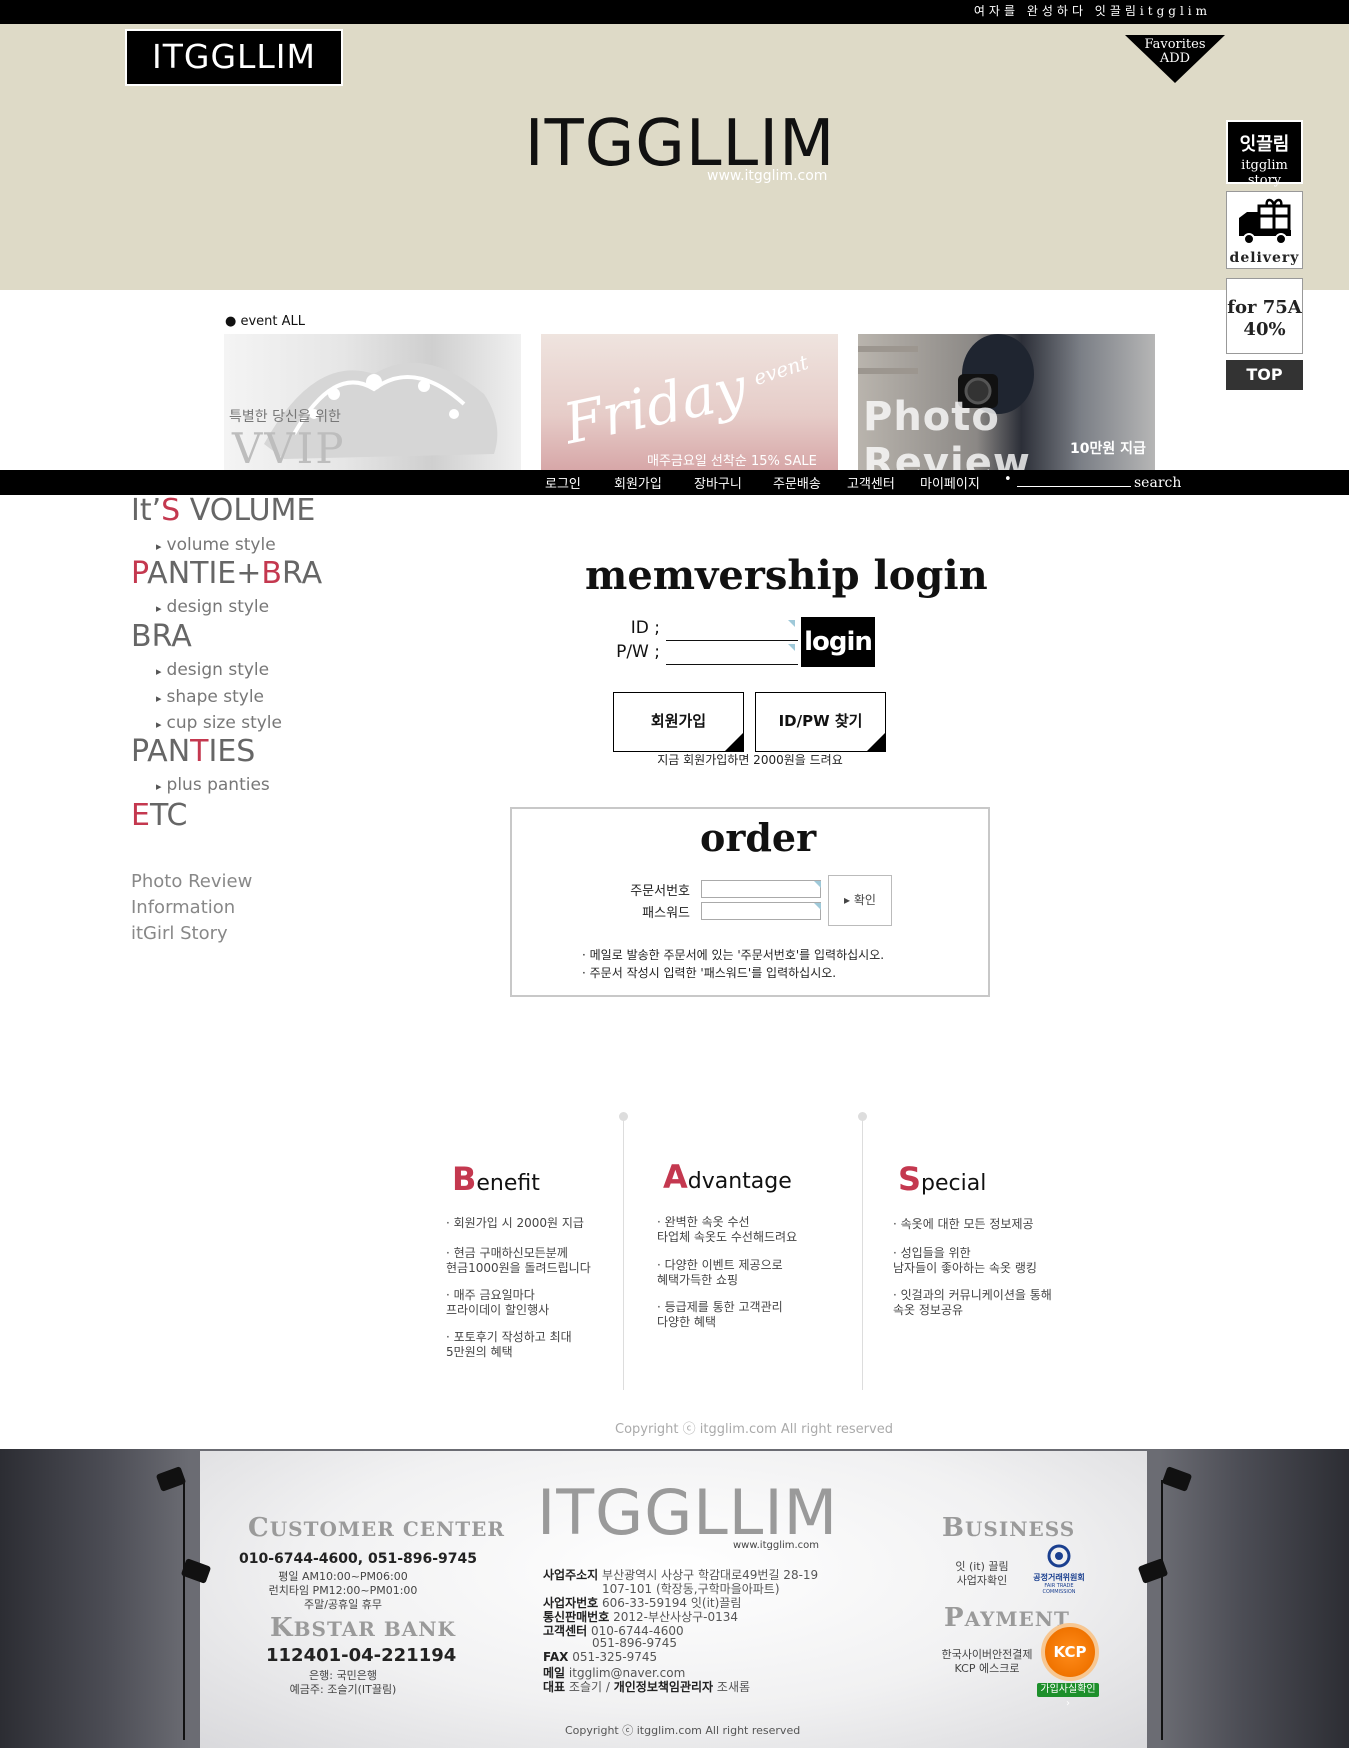  I want to click on category-pantie-bra: PANTIE+BRA, so click(226, 573).